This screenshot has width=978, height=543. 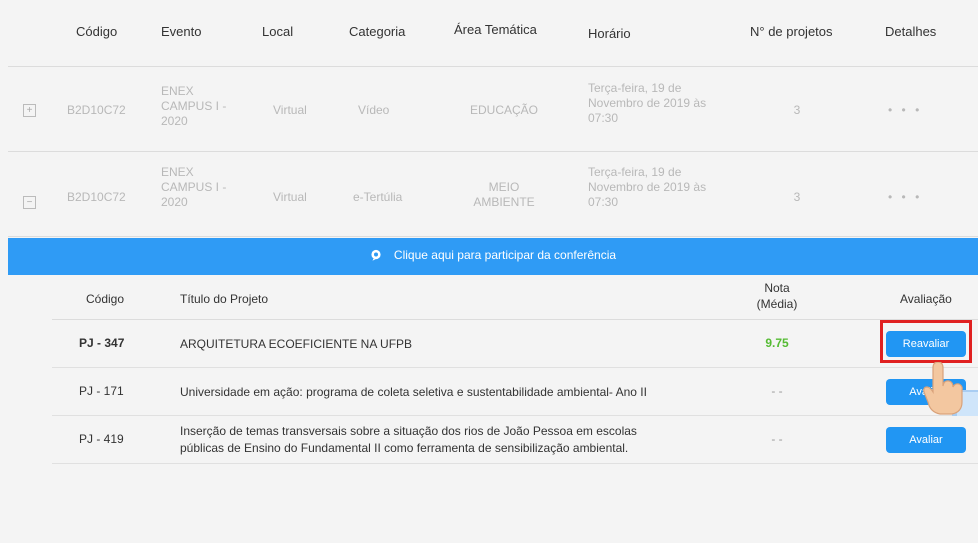 I want to click on collapse-toggle-icon: −, so click(x=29, y=202).